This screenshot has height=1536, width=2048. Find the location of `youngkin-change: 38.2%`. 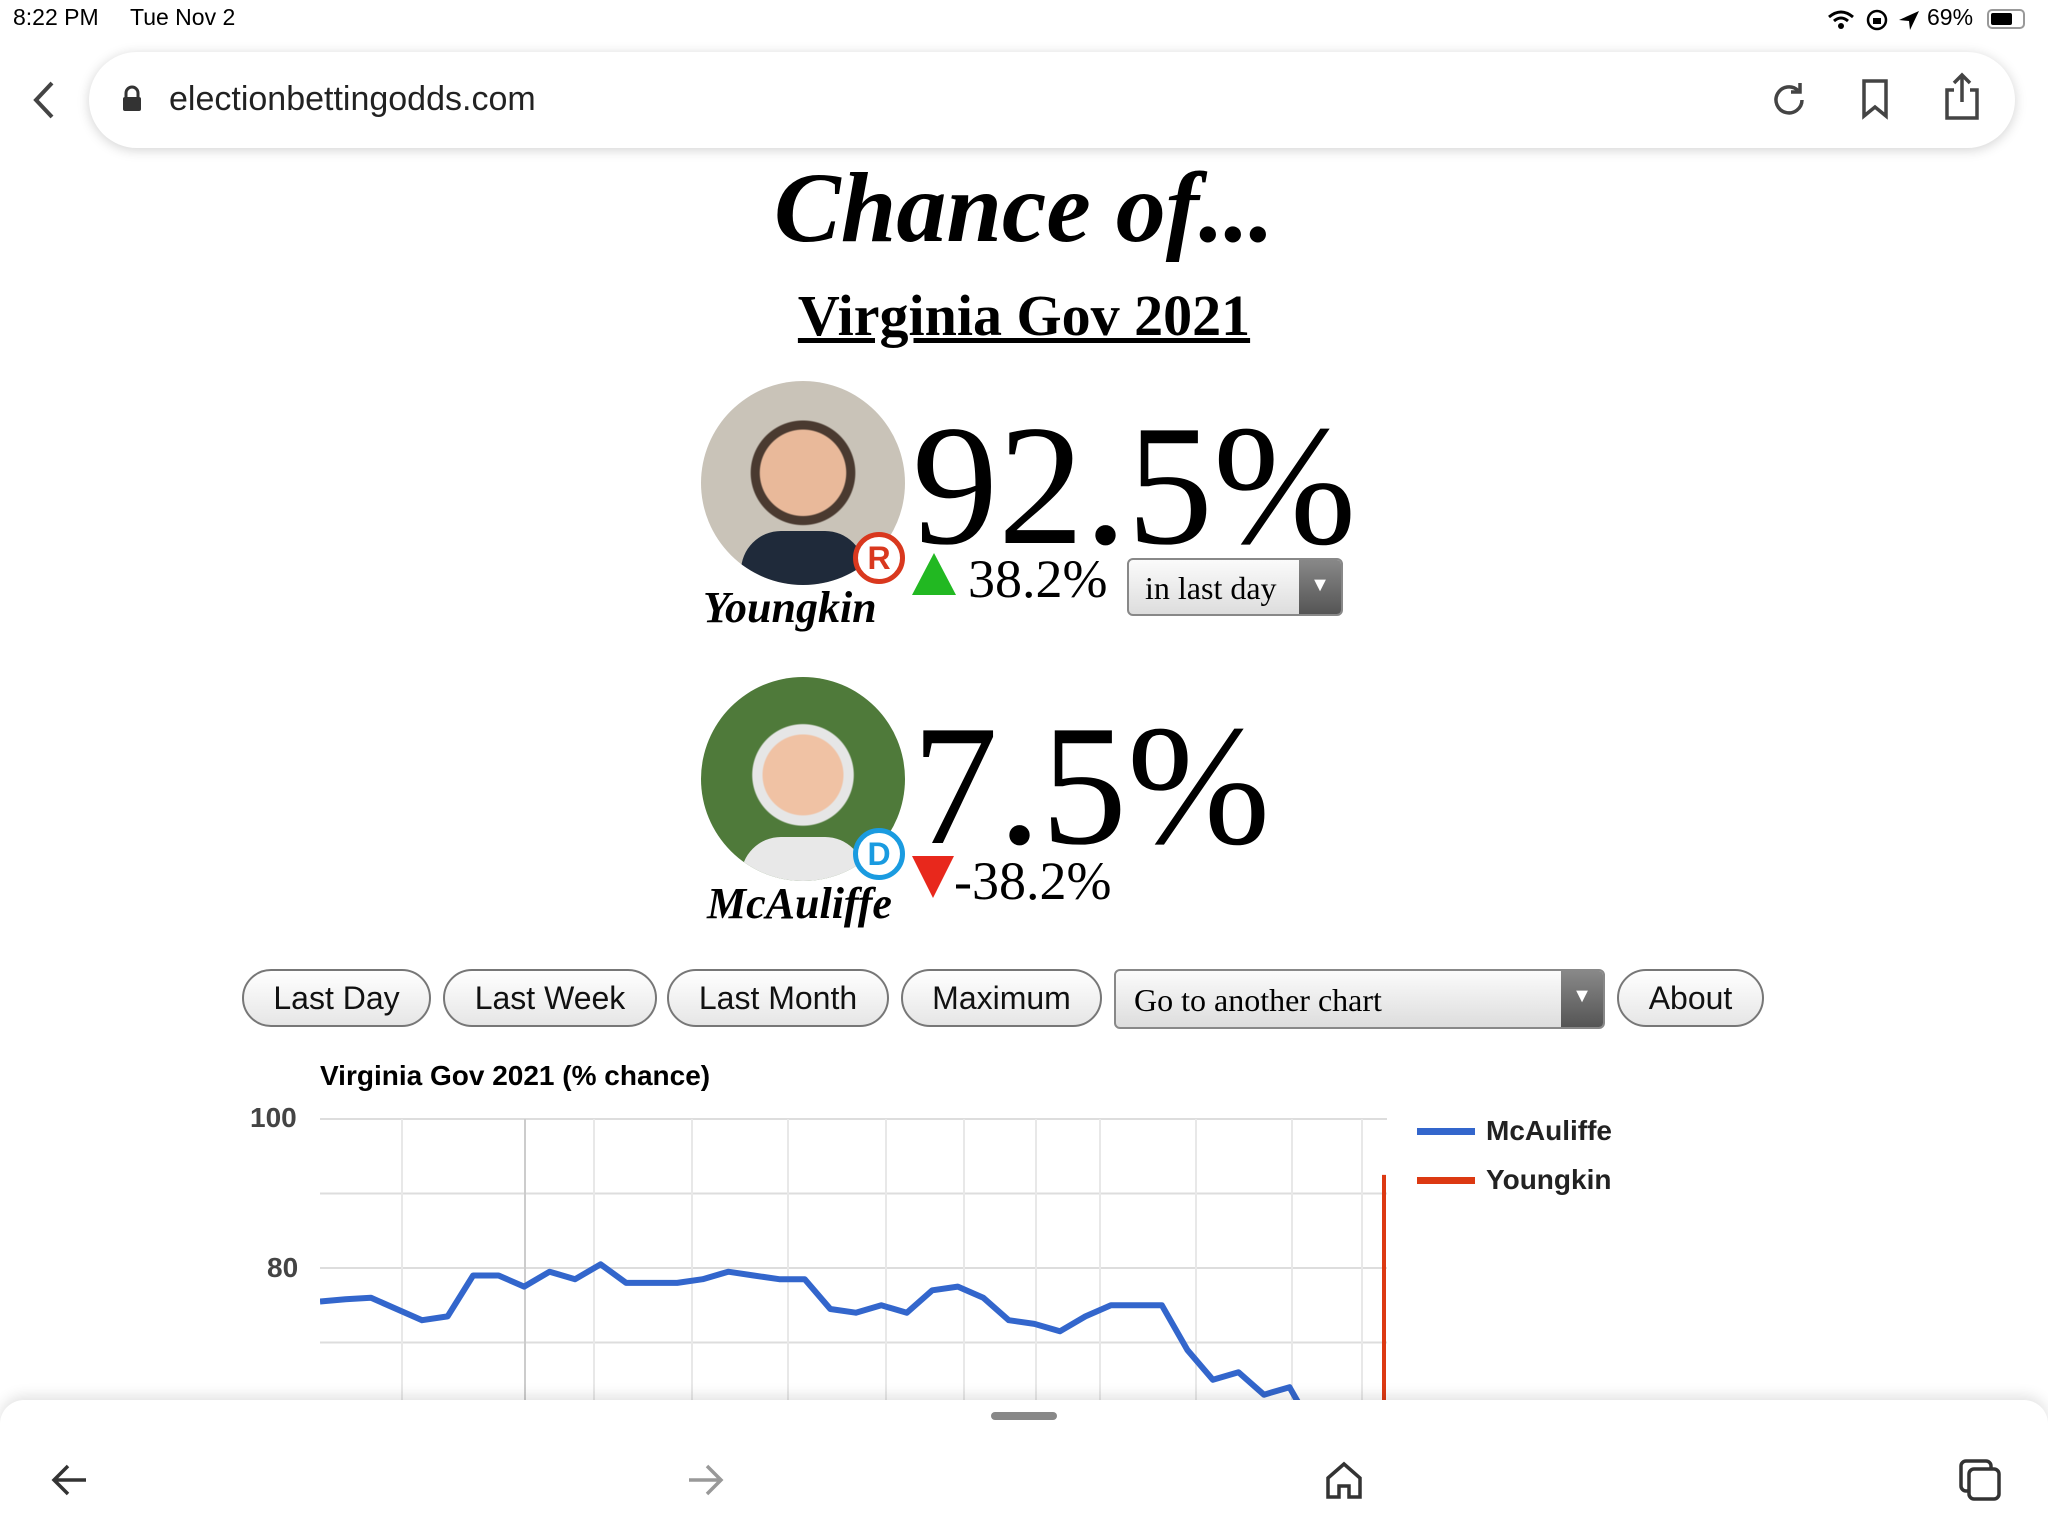

youngkin-change: 38.2% is located at coordinates (1038, 579).